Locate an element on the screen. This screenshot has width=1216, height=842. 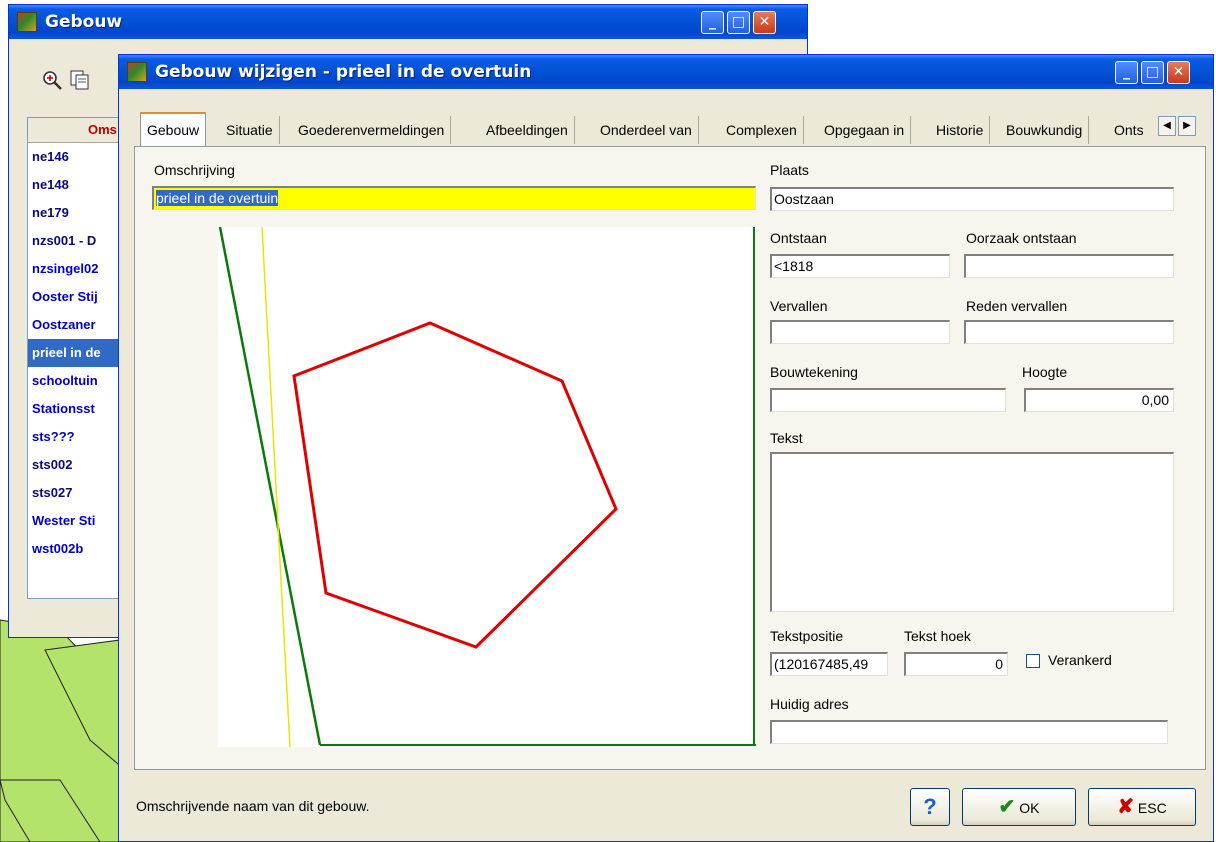
list-item: nzsingel02 is located at coordinates (77, 269).